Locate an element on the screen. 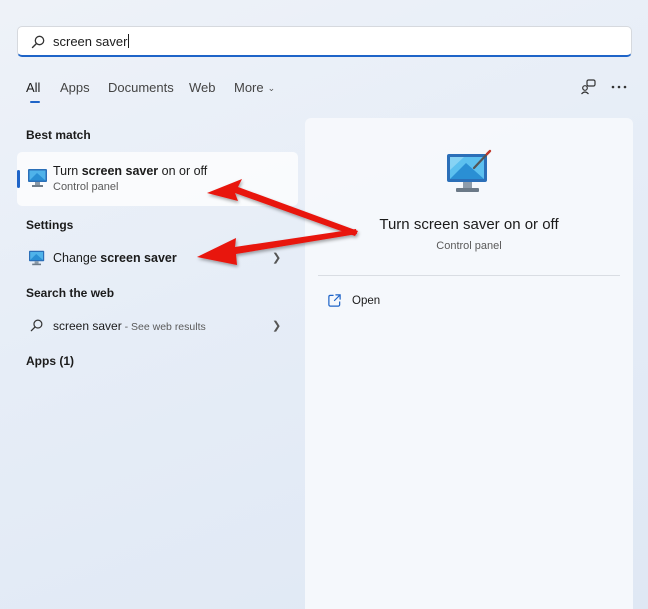  details-subtitle: Control panel is located at coordinates (469, 246).